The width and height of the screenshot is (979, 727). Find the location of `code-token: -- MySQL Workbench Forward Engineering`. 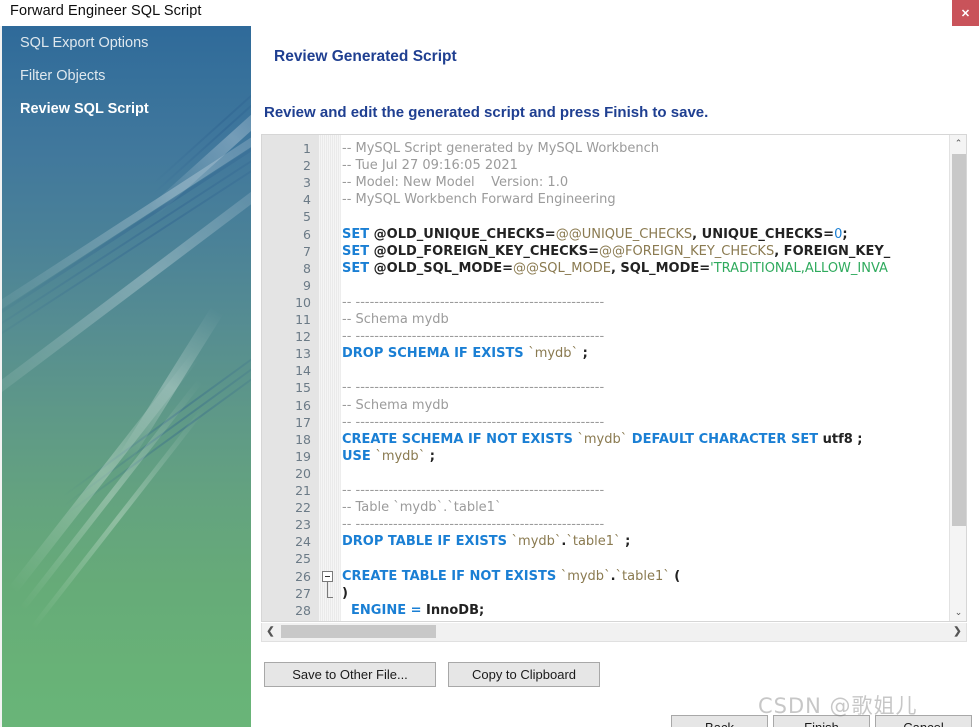

code-token: -- MySQL Workbench Forward Engineering is located at coordinates (479, 200).